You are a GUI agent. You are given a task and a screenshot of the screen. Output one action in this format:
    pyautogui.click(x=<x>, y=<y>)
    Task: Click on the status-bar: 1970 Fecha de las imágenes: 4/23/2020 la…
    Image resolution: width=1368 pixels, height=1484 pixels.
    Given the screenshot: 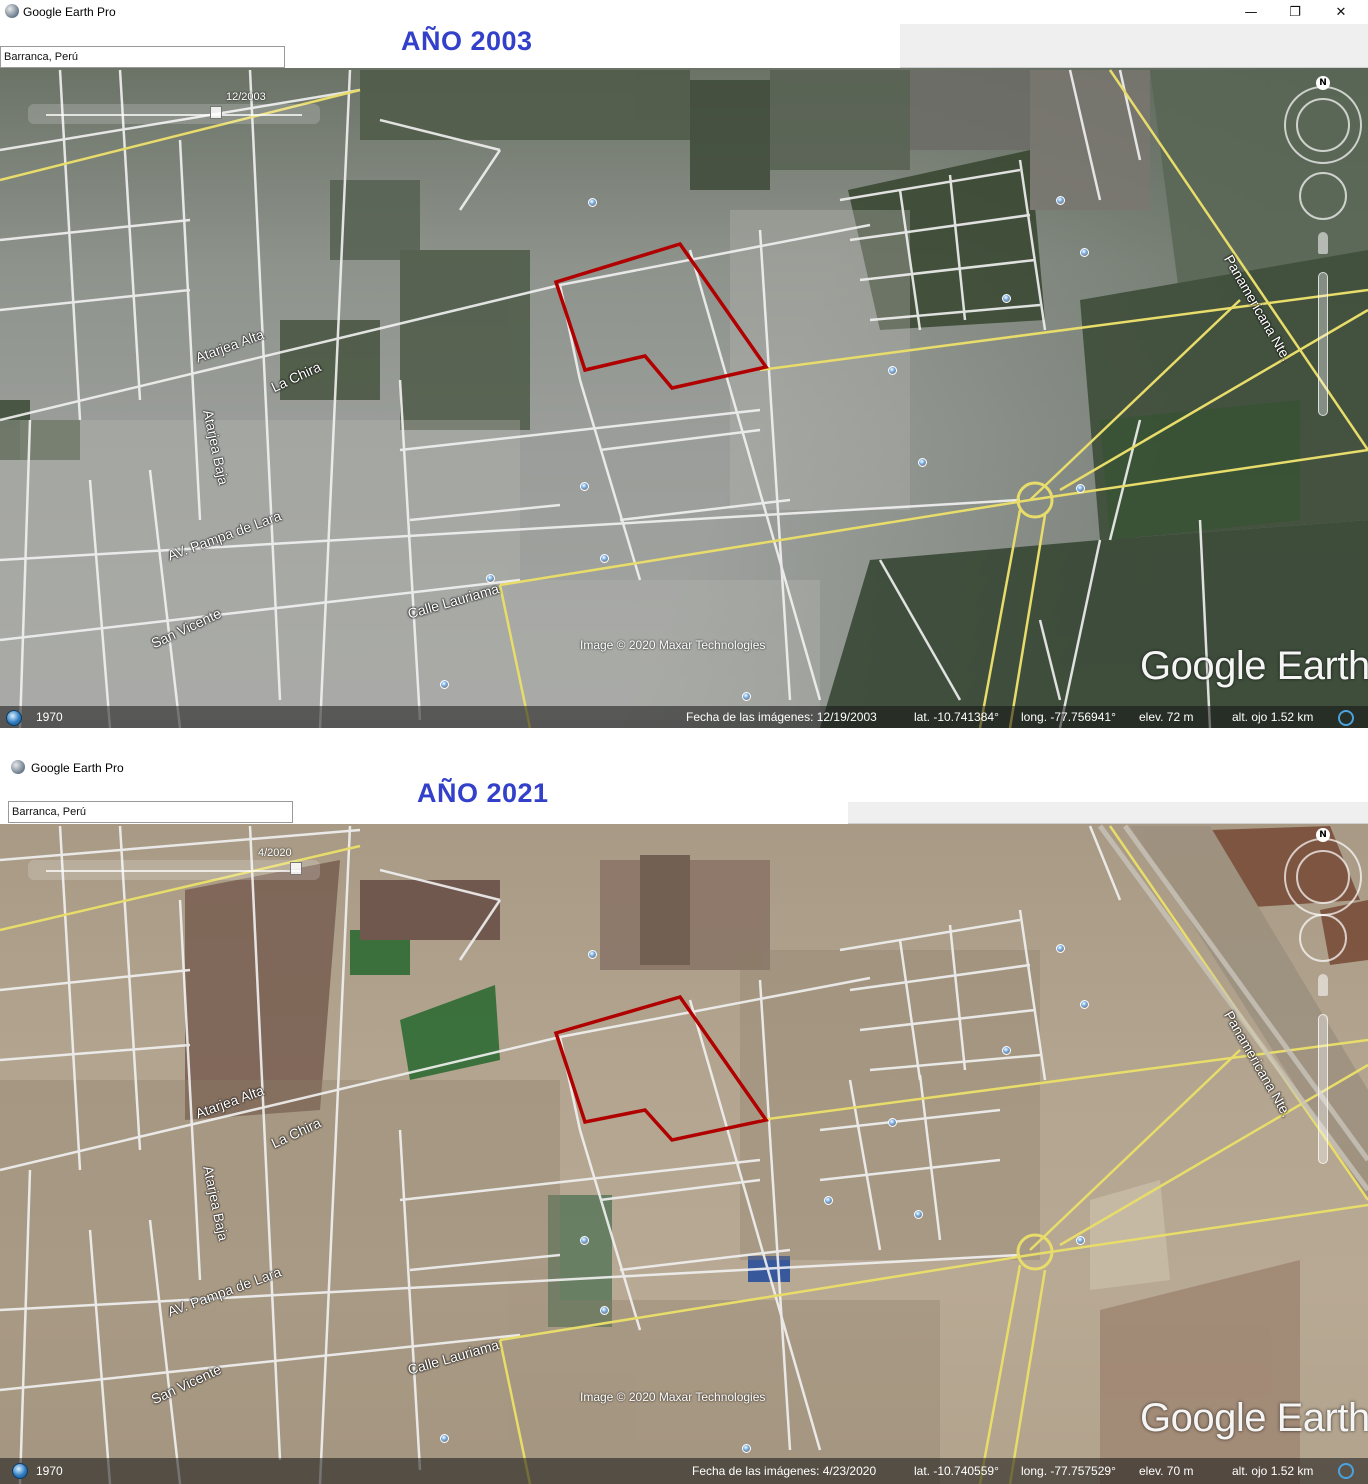 What is the action you would take?
    pyautogui.click(x=684, y=1471)
    